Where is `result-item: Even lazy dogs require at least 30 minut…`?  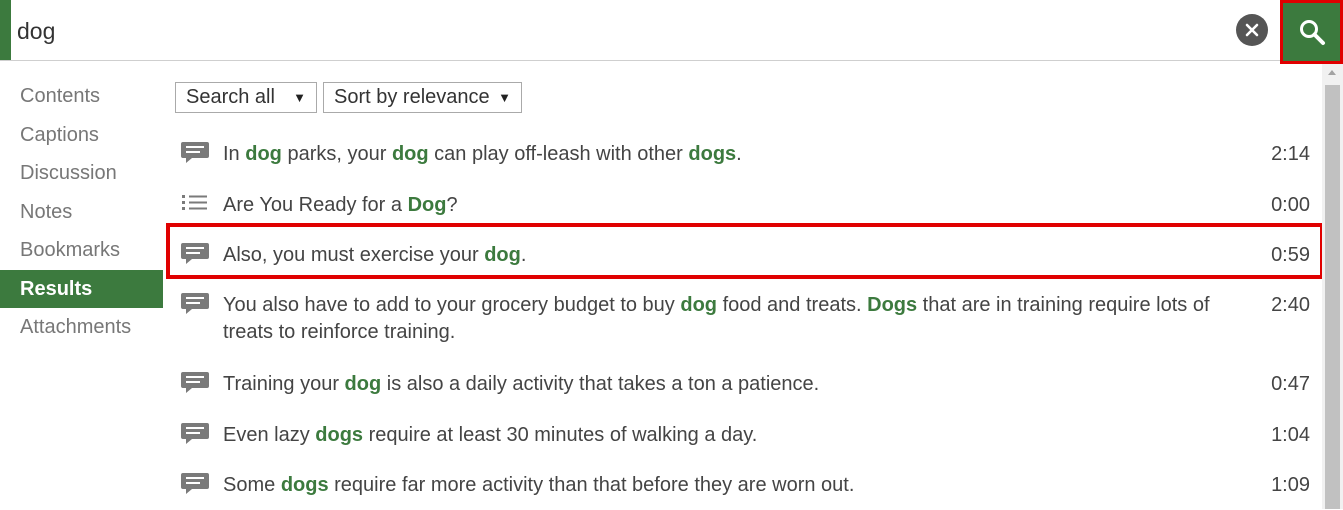 result-item: Even lazy dogs require at least 30 minut… is located at coordinates (745, 437).